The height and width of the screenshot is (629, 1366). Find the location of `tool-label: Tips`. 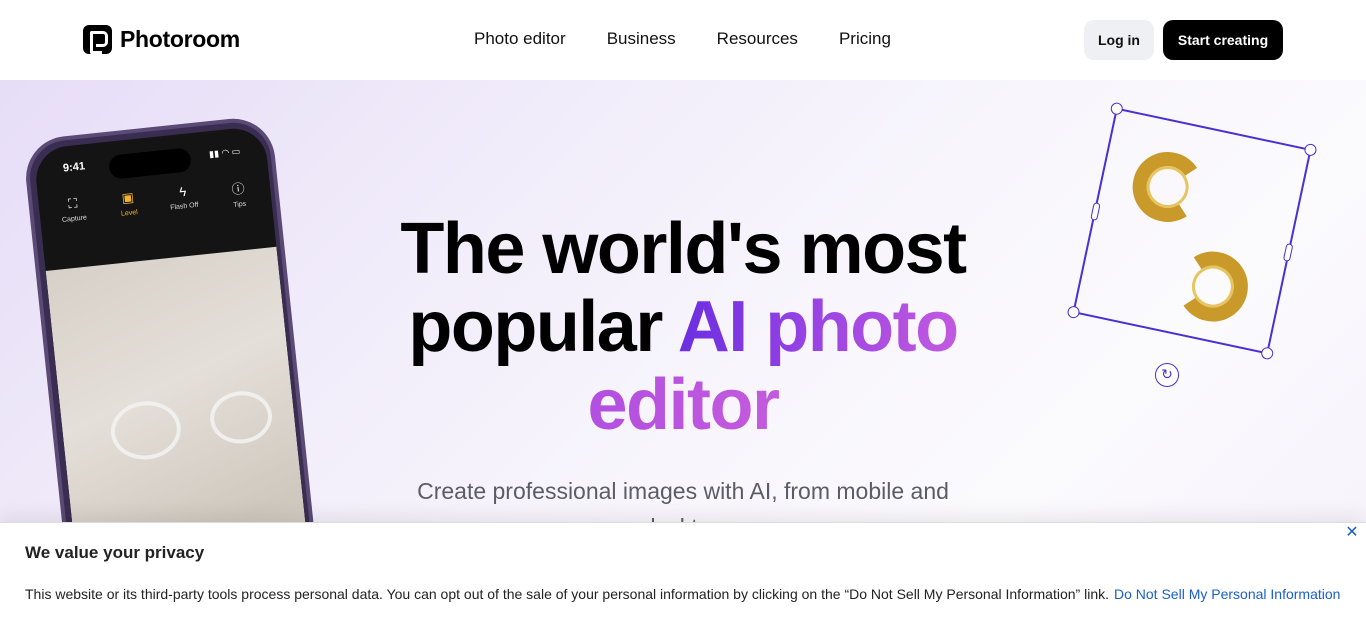

tool-label: Tips is located at coordinates (239, 204).